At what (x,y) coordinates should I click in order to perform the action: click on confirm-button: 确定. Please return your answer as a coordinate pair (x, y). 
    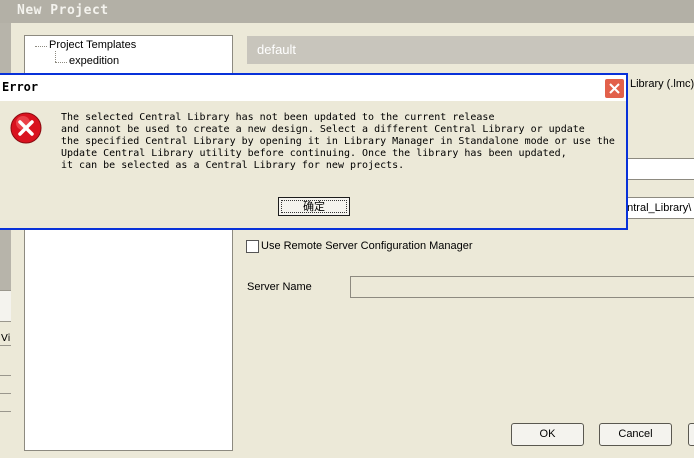
    Looking at the image, I should click on (314, 206).